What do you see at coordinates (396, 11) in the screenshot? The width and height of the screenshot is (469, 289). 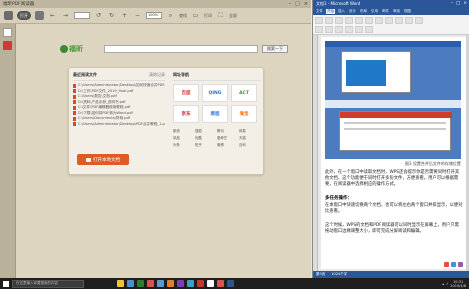 I see `ribbon-tab: 审阅` at bounding box center [396, 11].